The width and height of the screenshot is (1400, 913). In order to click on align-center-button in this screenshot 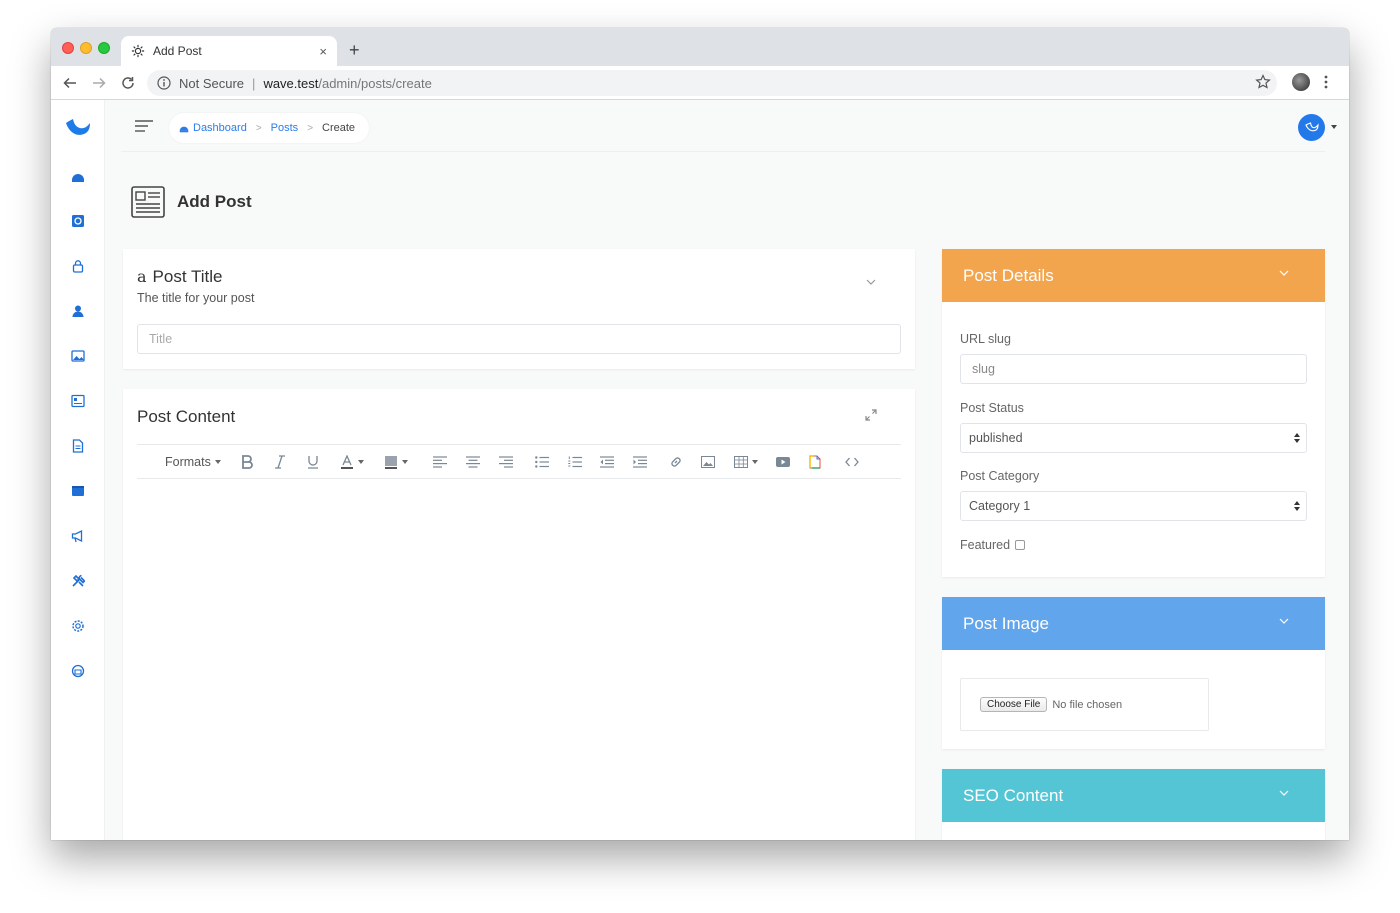, I will do `click(473, 462)`.